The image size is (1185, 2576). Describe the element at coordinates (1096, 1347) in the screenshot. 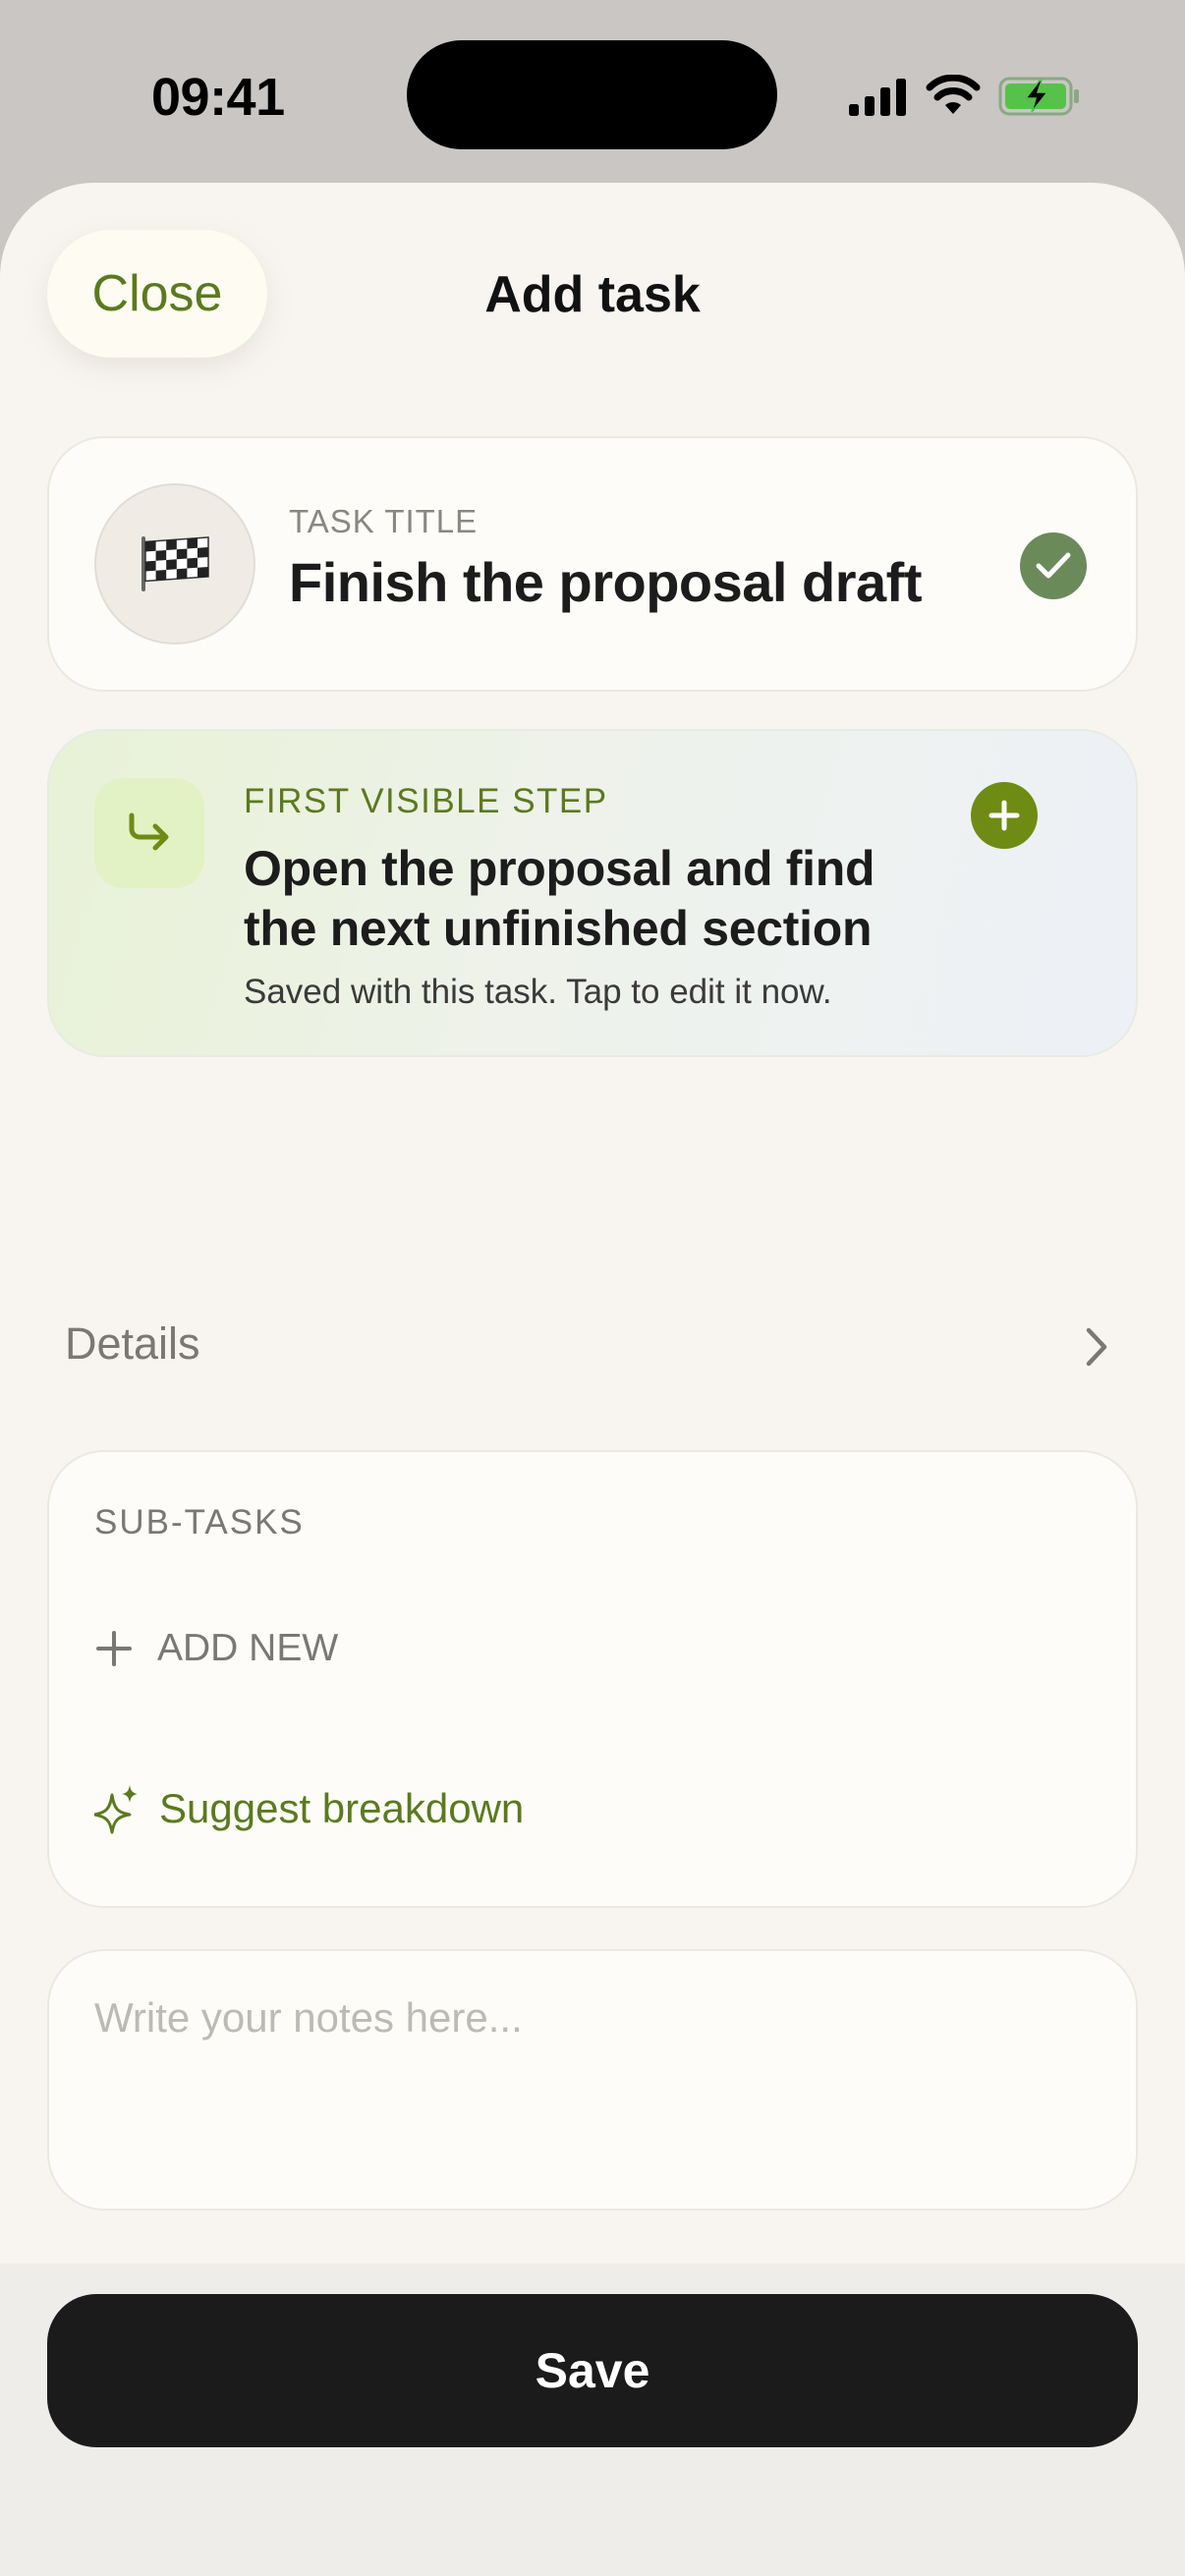

I see `chevron-right-icon` at that location.